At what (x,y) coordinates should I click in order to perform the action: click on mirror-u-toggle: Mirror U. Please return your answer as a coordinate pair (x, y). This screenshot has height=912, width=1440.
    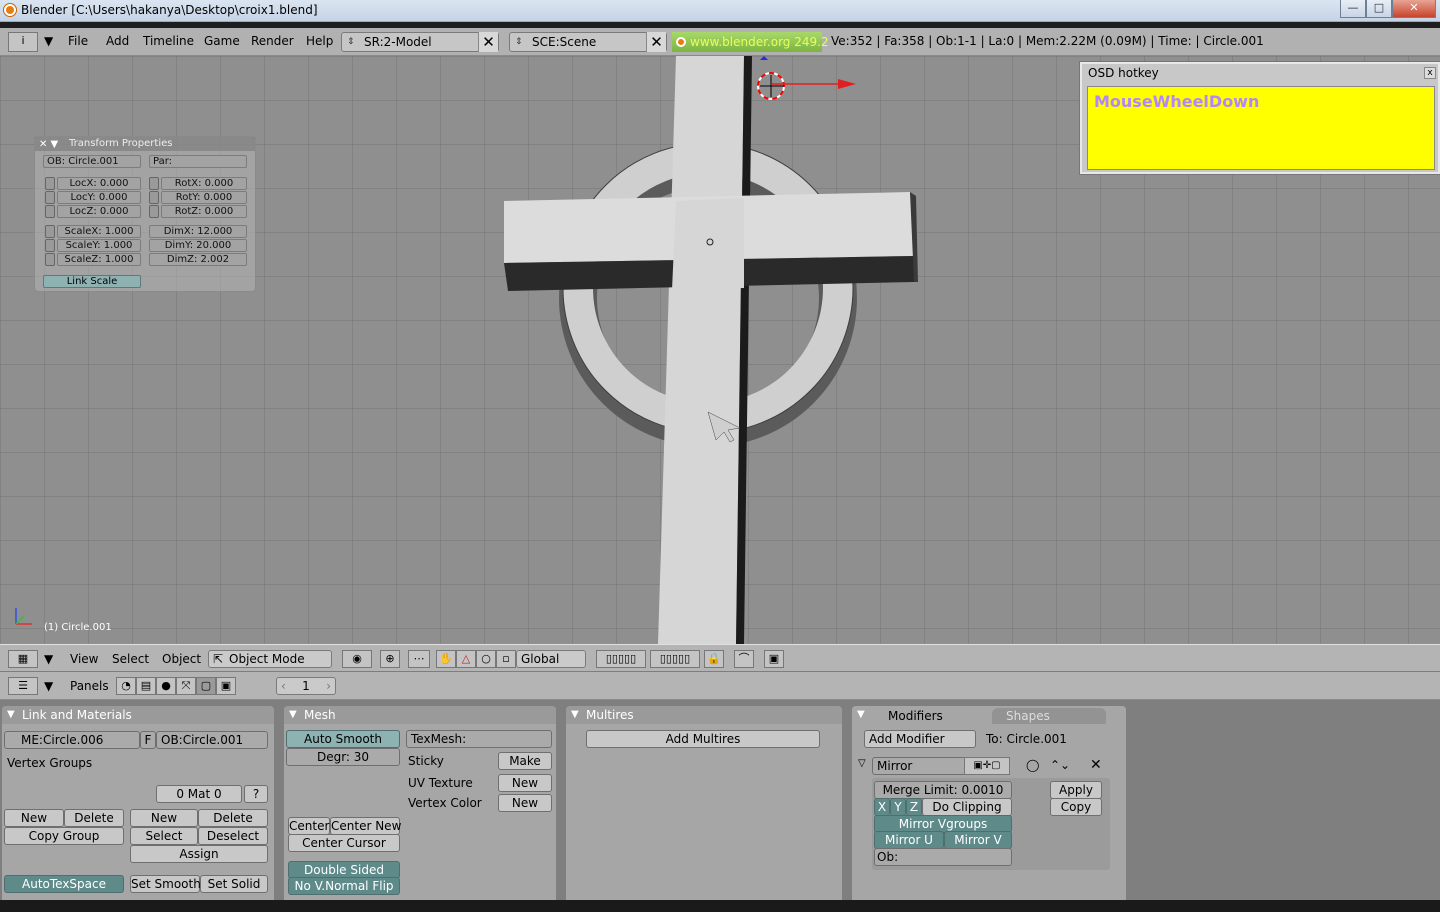
    Looking at the image, I should click on (909, 840).